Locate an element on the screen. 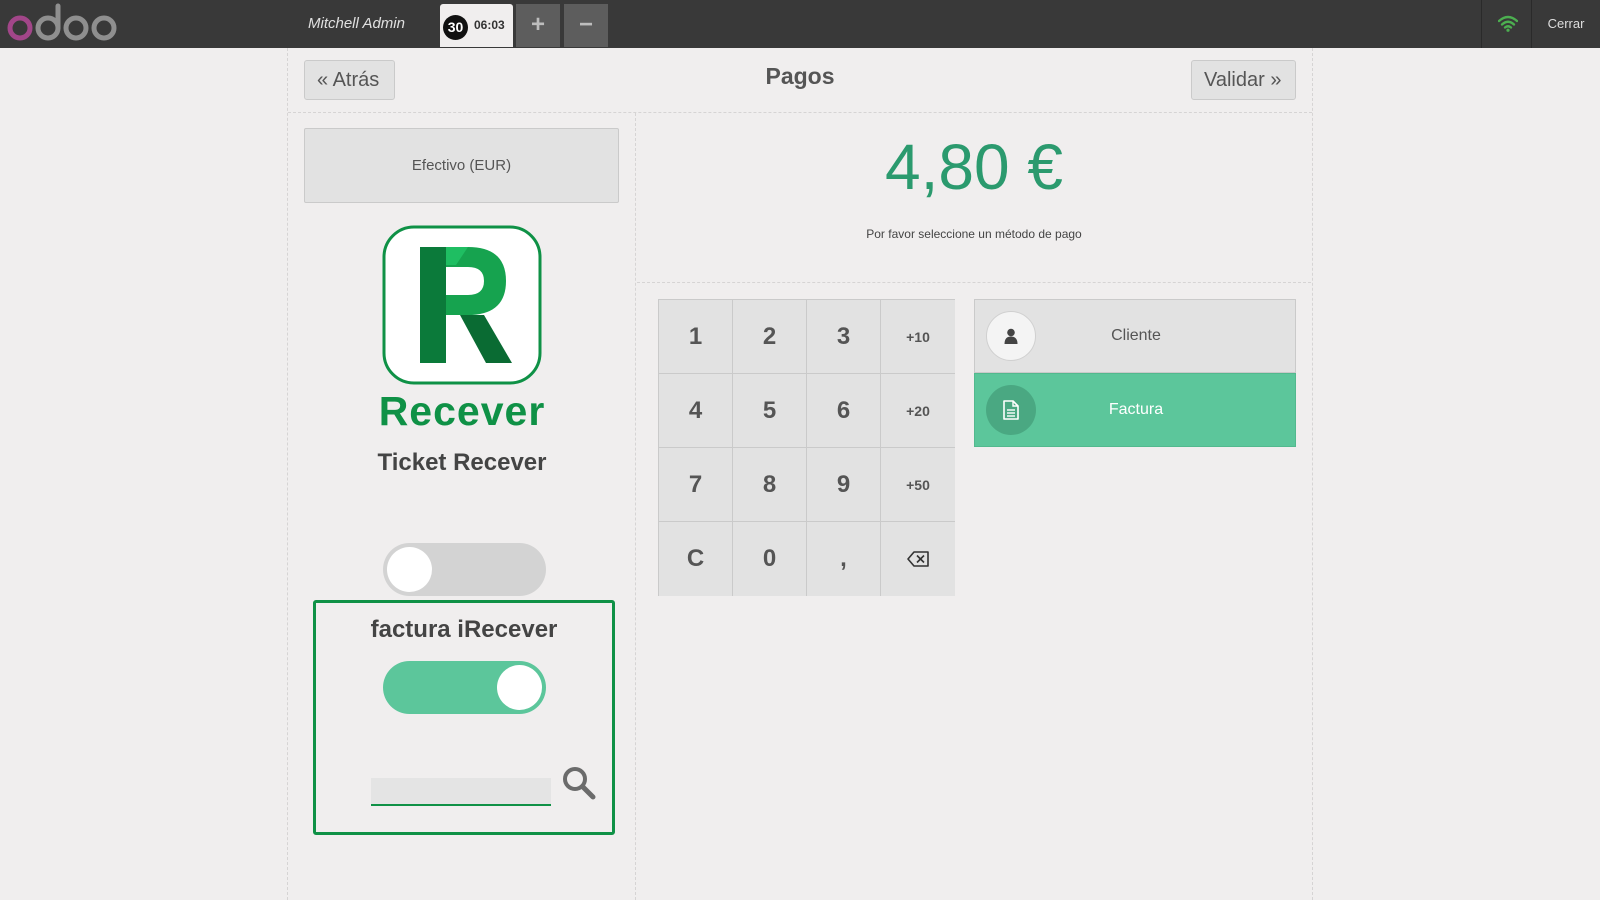 This screenshot has height=900, width=1600. cashier-name: Mitchell Admin is located at coordinates (356, 23).